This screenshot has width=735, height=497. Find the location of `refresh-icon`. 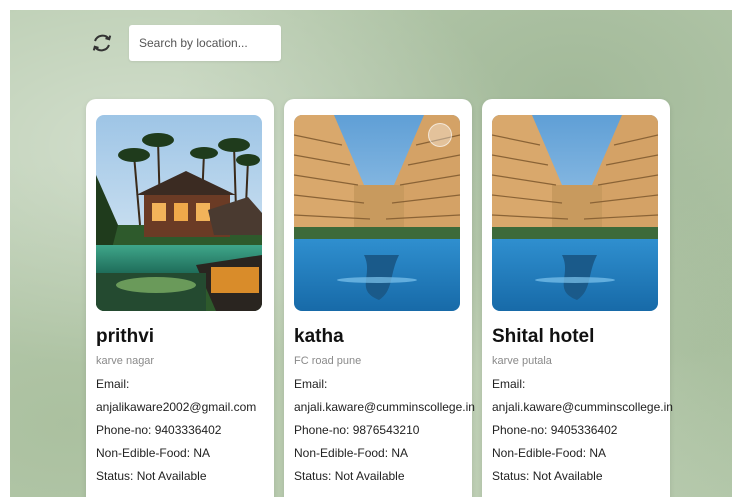

refresh-icon is located at coordinates (102, 43).